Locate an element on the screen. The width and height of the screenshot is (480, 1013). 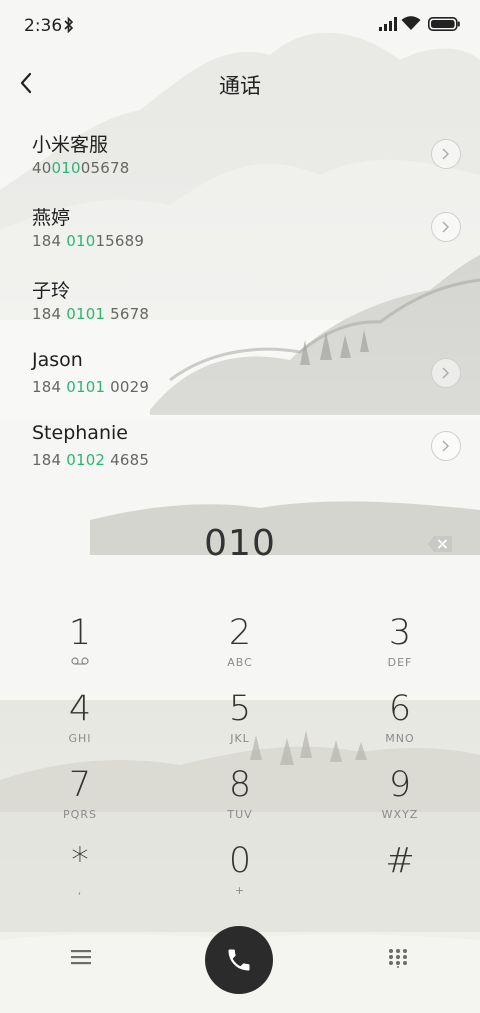
contact-name: Stephanie is located at coordinates (80, 433).